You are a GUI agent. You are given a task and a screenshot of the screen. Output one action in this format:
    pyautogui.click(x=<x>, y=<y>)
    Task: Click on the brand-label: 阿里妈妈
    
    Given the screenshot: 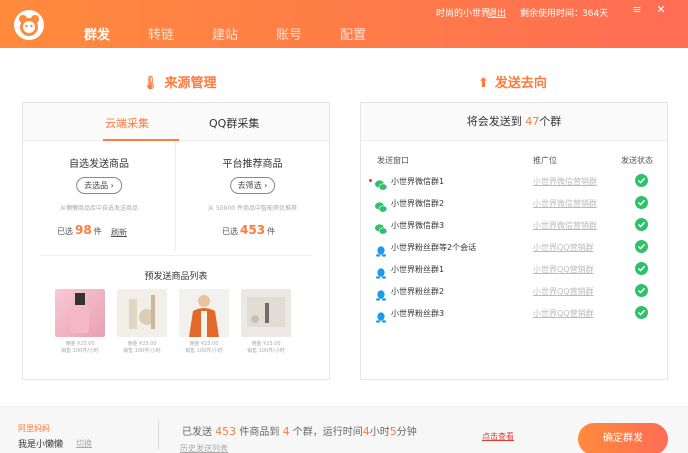 What is the action you would take?
    pyautogui.click(x=34, y=428)
    